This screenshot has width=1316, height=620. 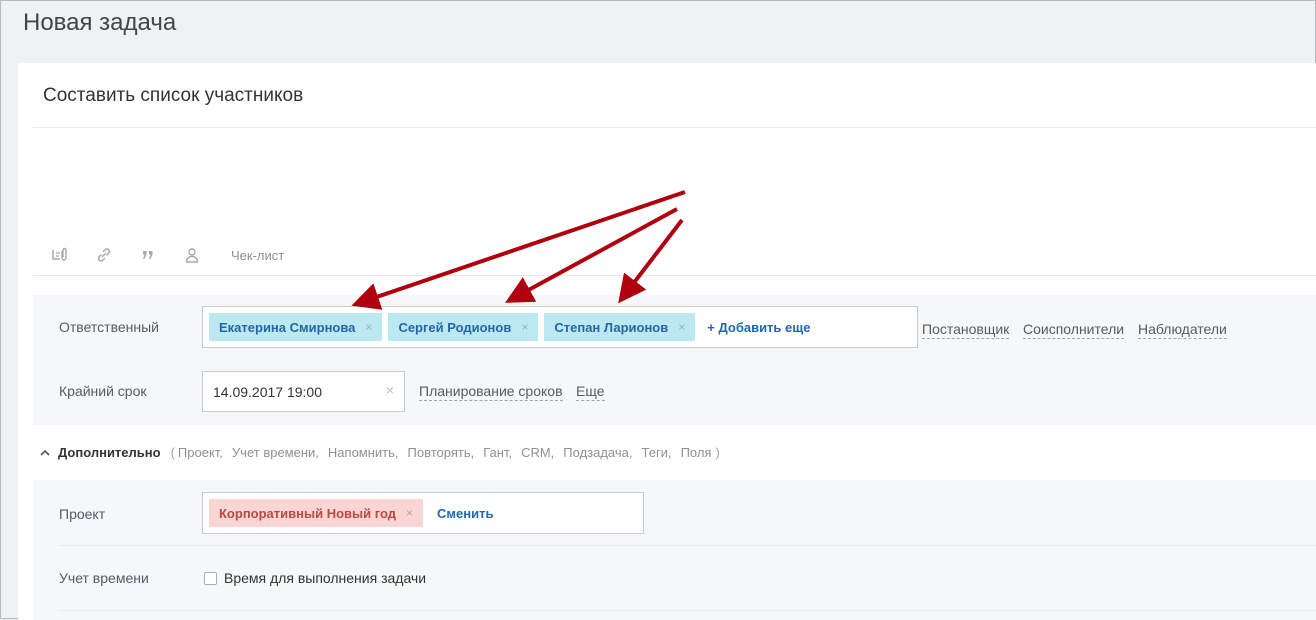 What do you see at coordinates (148, 255) in the screenshot?
I see `quote-icon` at bounding box center [148, 255].